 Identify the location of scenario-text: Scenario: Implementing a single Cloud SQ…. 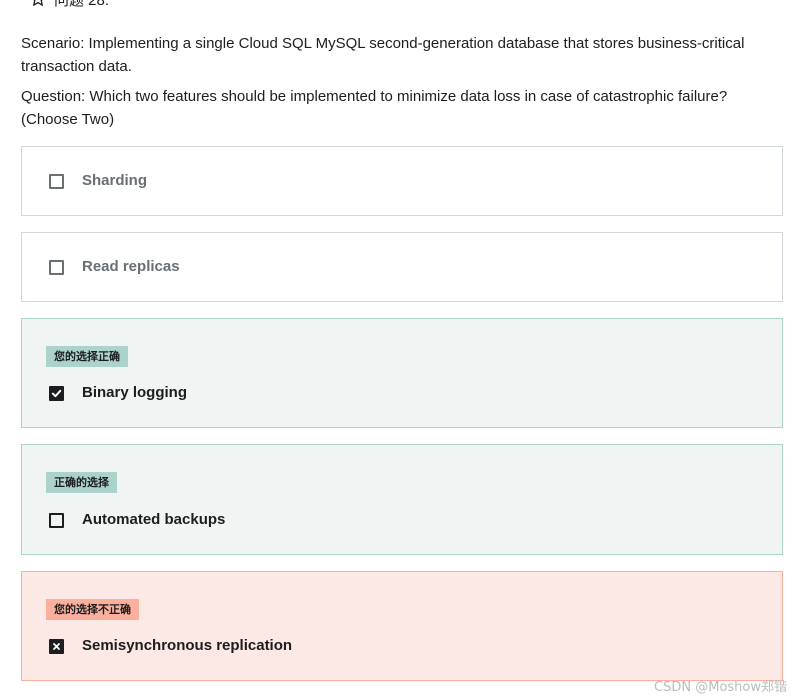
(383, 55).